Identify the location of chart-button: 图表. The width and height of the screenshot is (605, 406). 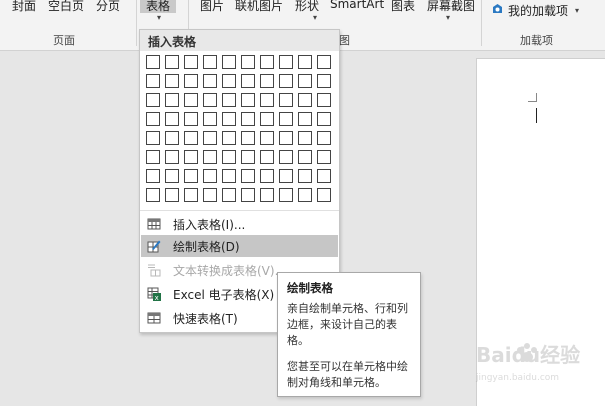
(403, 7).